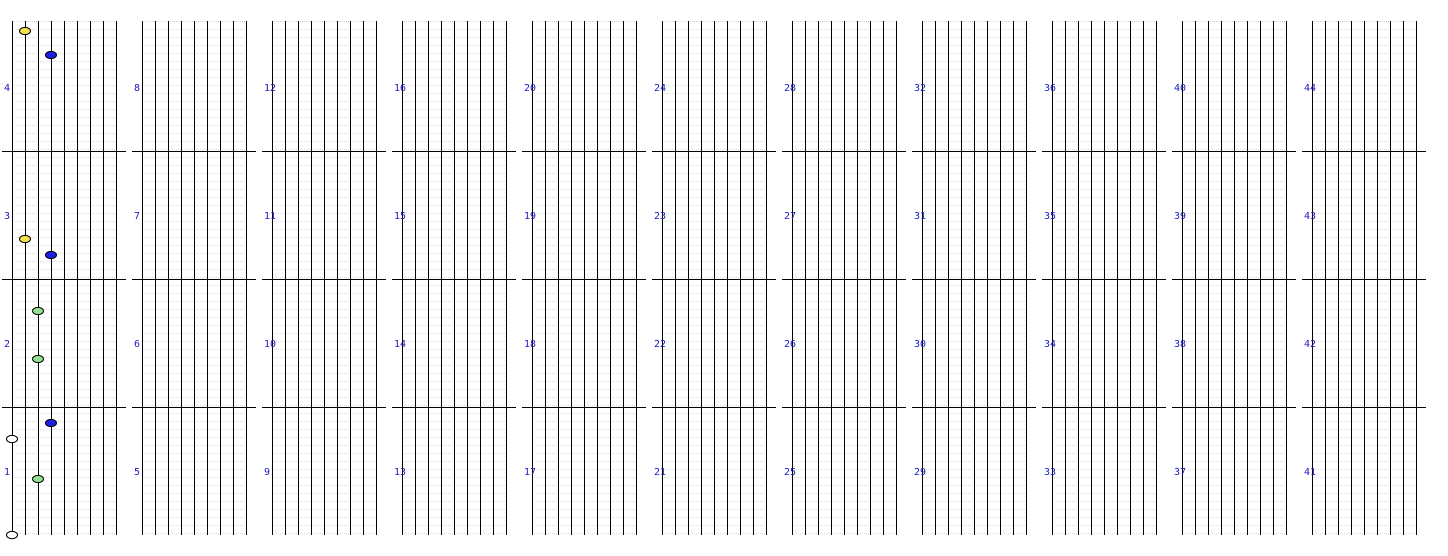  Describe the element at coordinates (400, 88) in the screenshot. I see `measure-number: 16` at that location.